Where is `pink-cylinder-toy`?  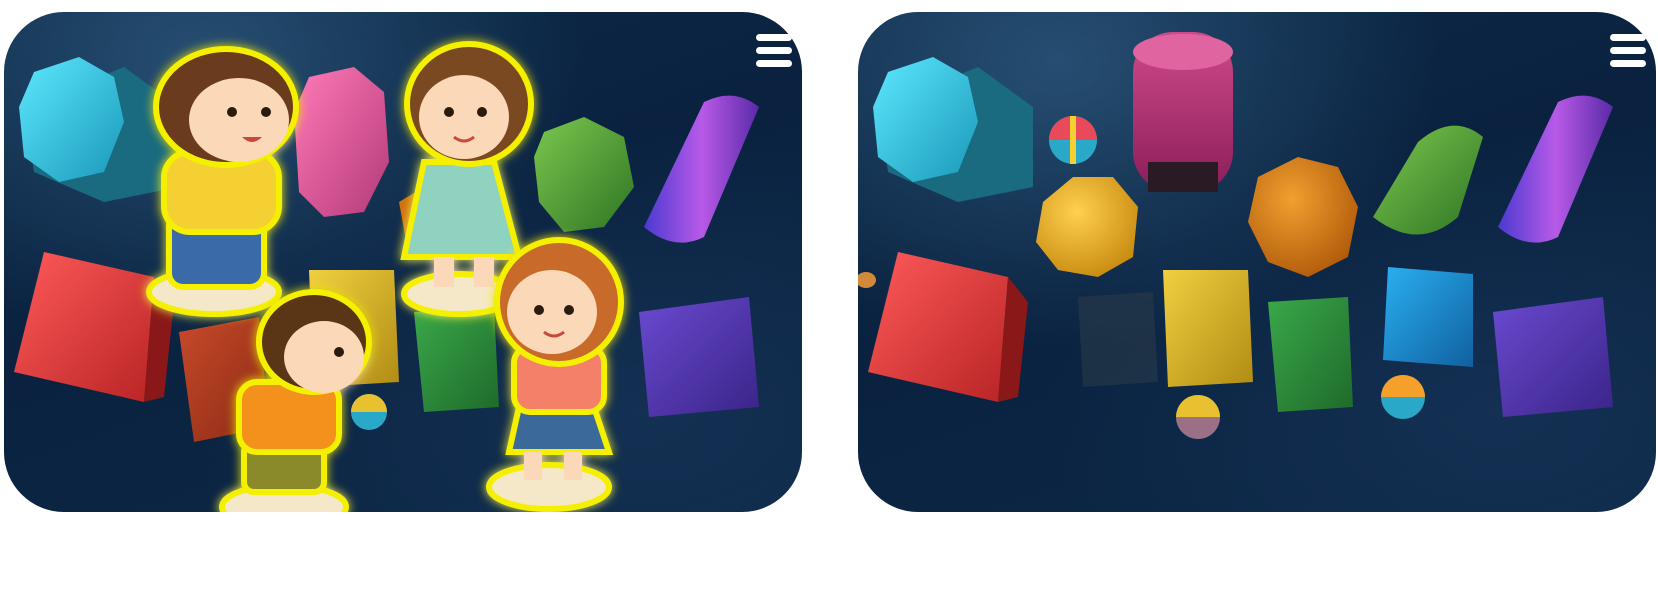 pink-cylinder-toy is located at coordinates (1183, 112).